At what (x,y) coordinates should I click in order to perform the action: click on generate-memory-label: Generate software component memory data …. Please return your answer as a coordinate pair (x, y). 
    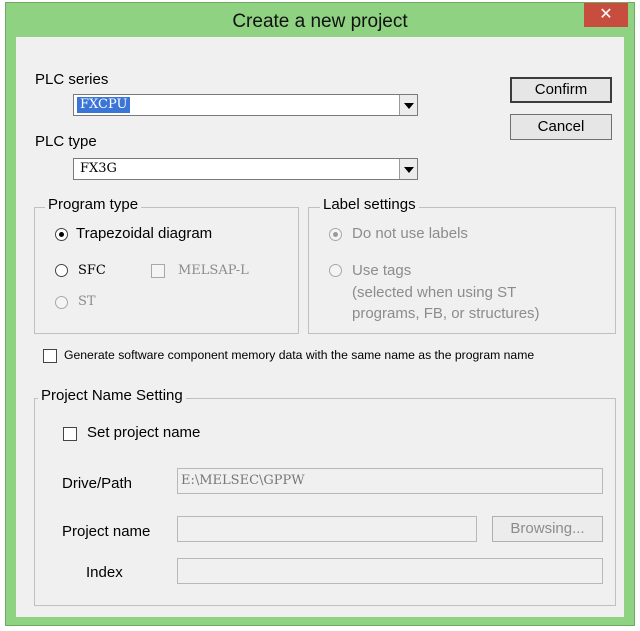
    Looking at the image, I should click on (299, 355).